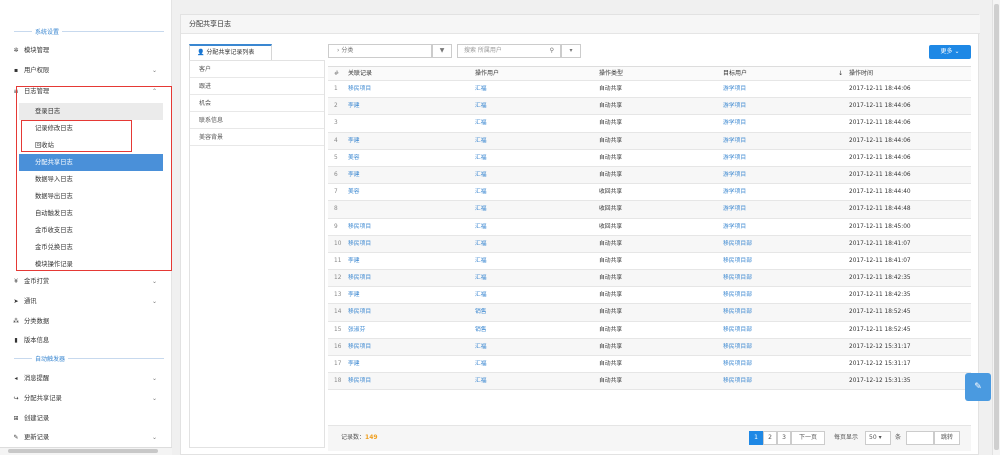 The height and width of the screenshot is (455, 1000). I want to click on table-row: 14 移民项目 销售 自动共享 移民项目部 2017-12-11 18:52:45, so click(649, 313).